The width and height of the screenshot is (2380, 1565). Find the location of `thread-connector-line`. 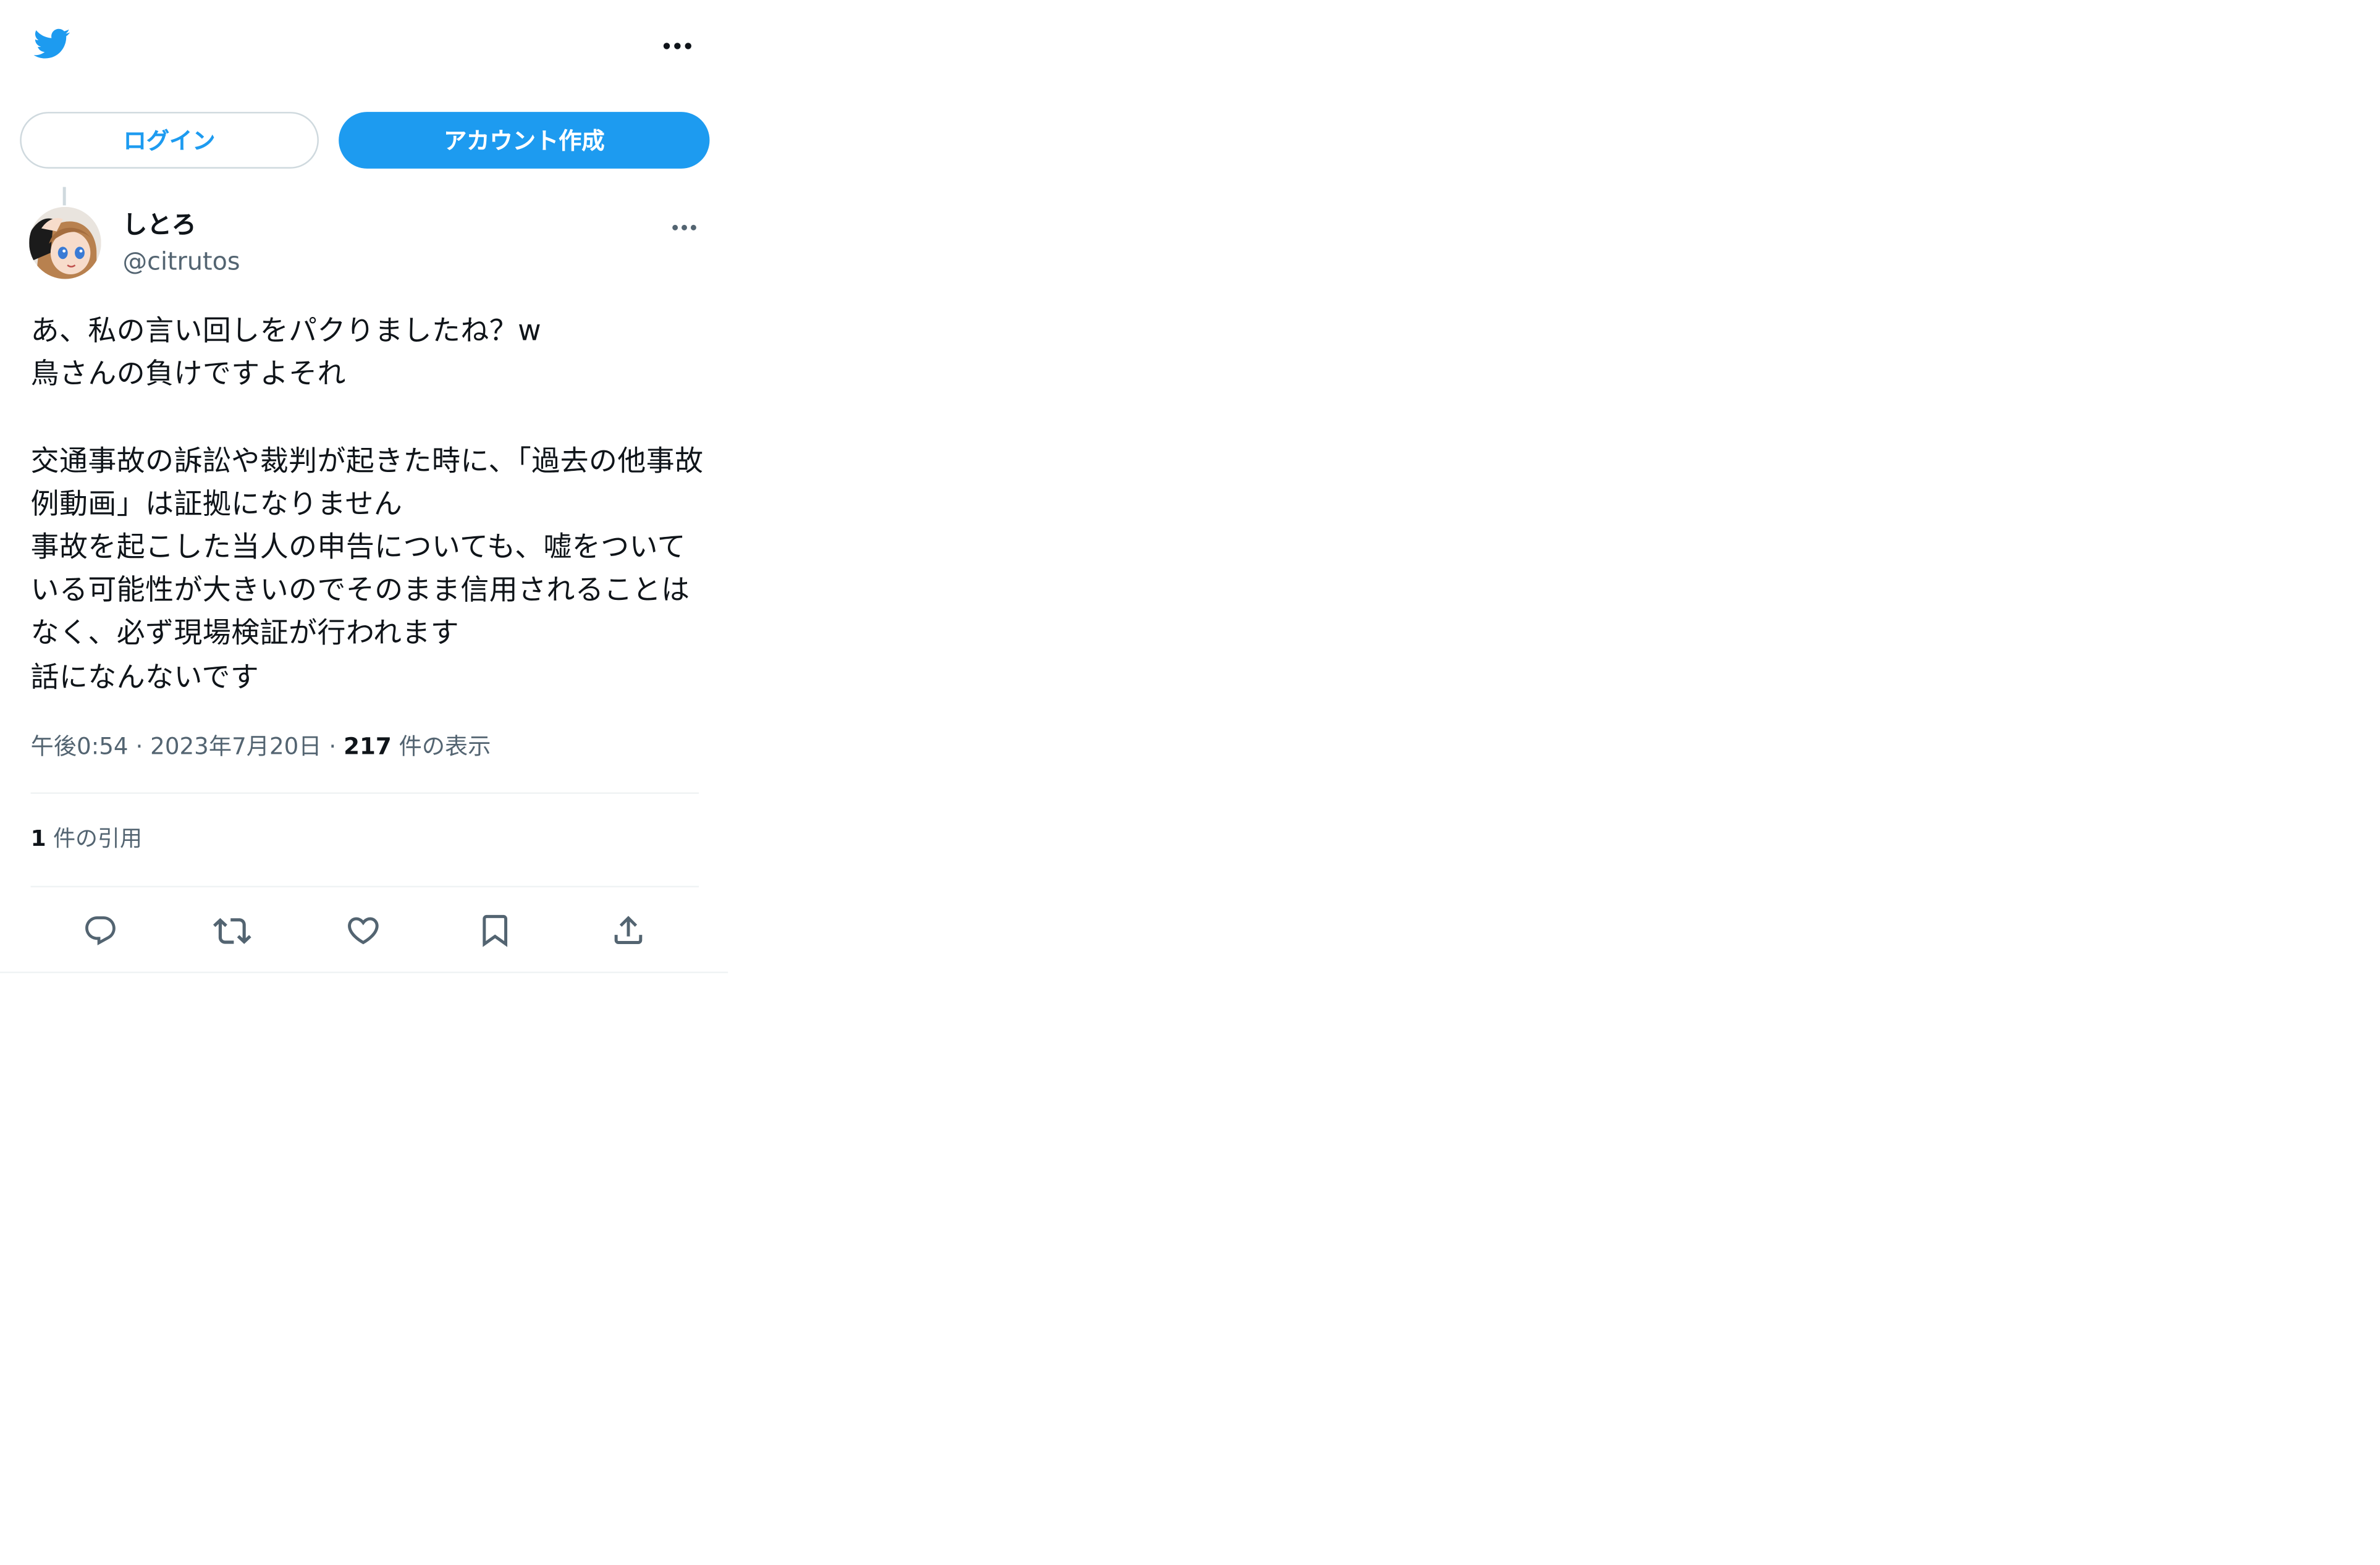

thread-connector-line is located at coordinates (64, 197).